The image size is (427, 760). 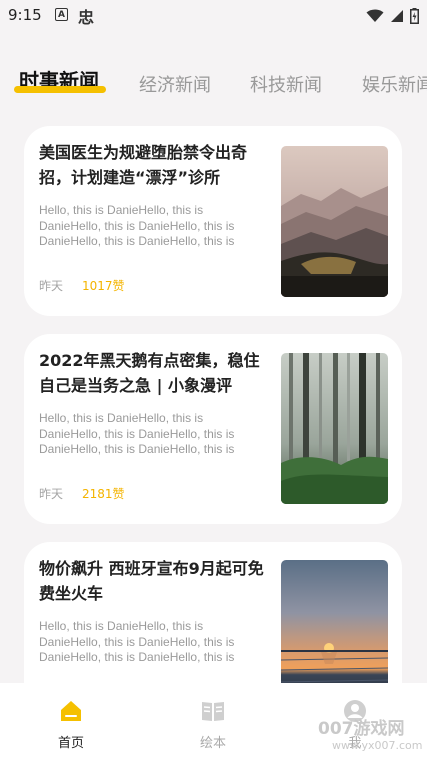 What do you see at coordinates (149, 373) in the screenshot?
I see `article-title: 2022年黑天鹅有点密集，稳住自己是当务之急 | 小象漫评` at bounding box center [149, 373].